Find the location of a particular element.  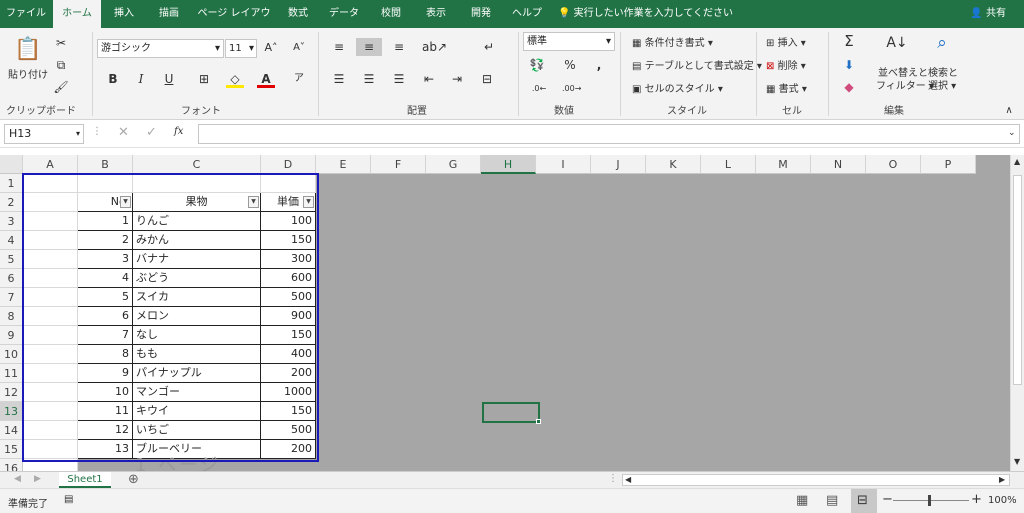

format-painter-icon: 🖌 is located at coordinates (61, 87).